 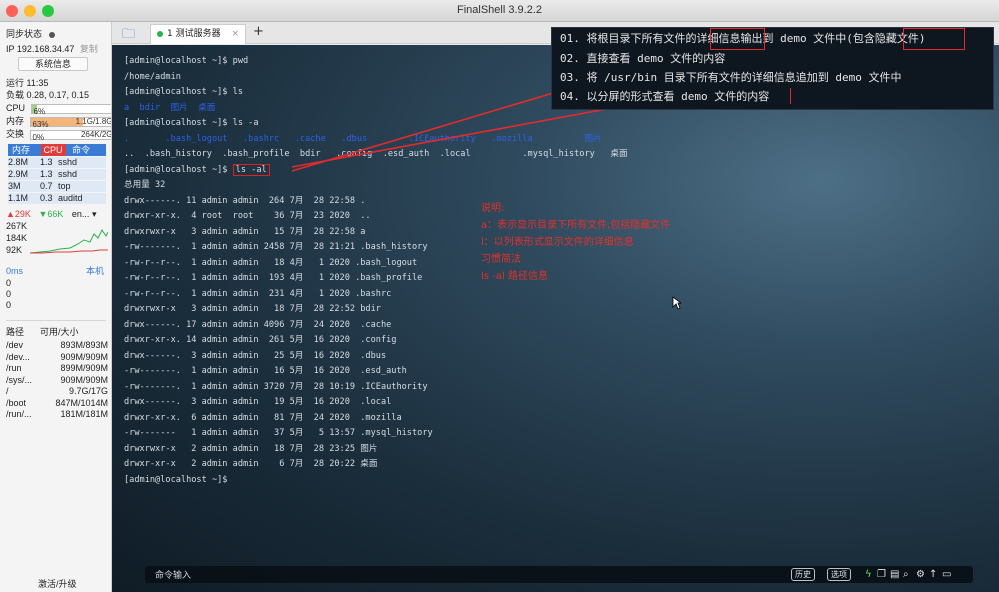 What do you see at coordinates (514, 276) in the screenshot?
I see `note-line-5: ls -al 路径信息` at bounding box center [514, 276].